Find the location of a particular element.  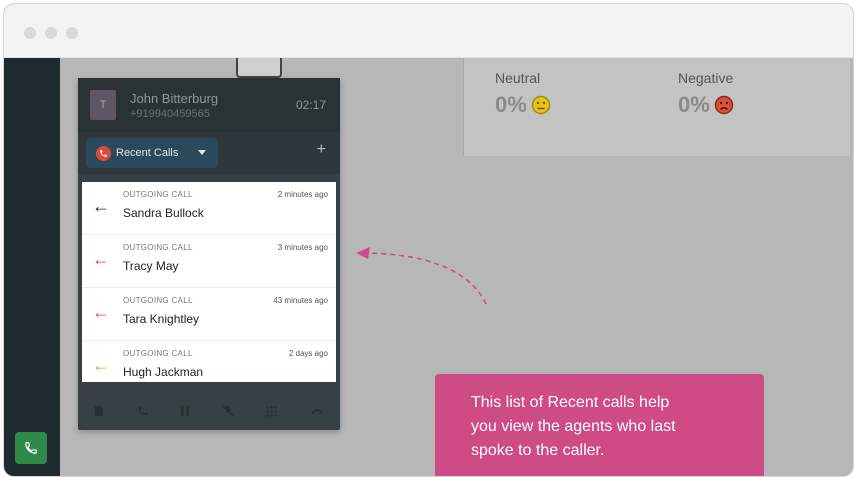

keypad-icon is located at coordinates (271, 411).